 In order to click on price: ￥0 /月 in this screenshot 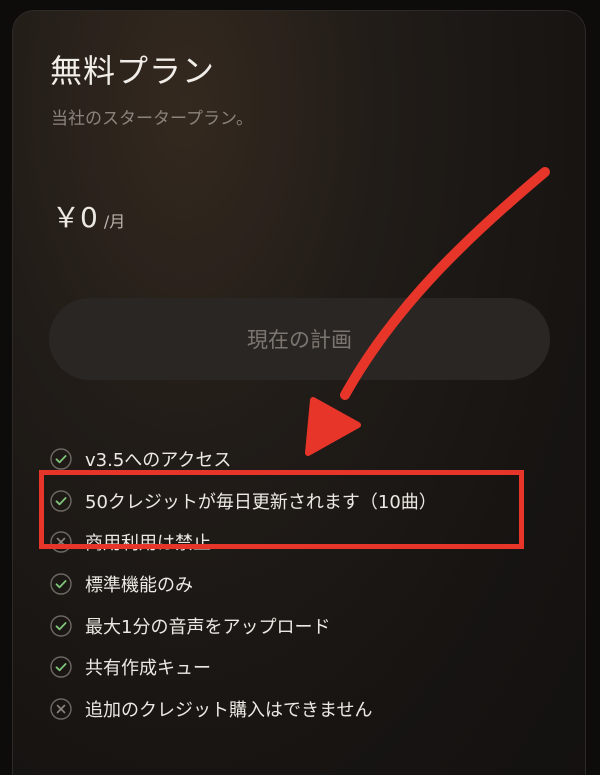, I will do `click(88, 216)`.